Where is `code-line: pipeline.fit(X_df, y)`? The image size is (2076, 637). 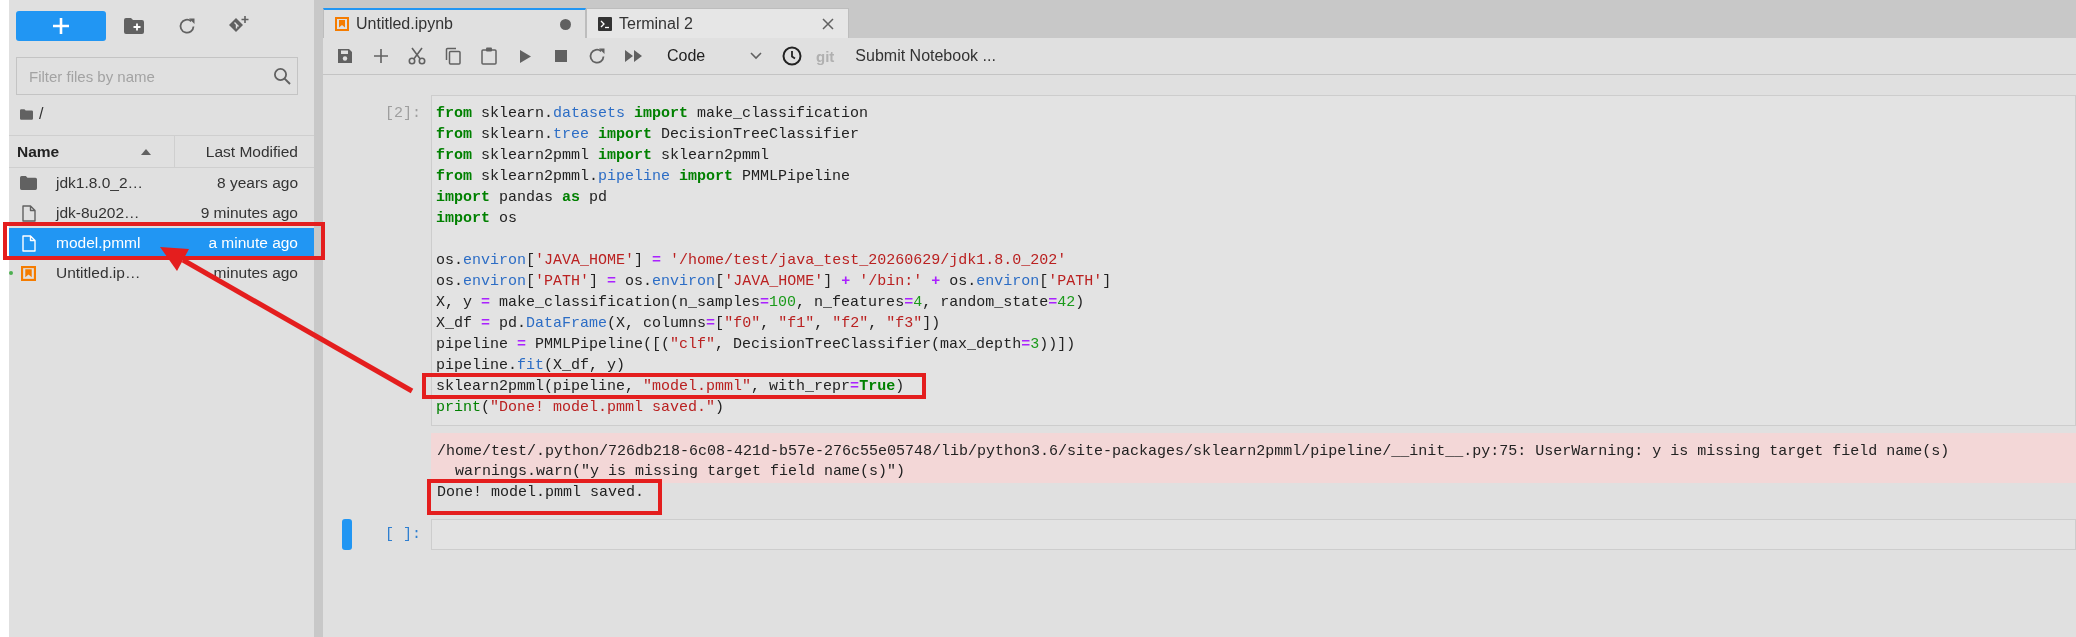
code-line: pipeline.fit(X_df, y) is located at coordinates (531, 366).